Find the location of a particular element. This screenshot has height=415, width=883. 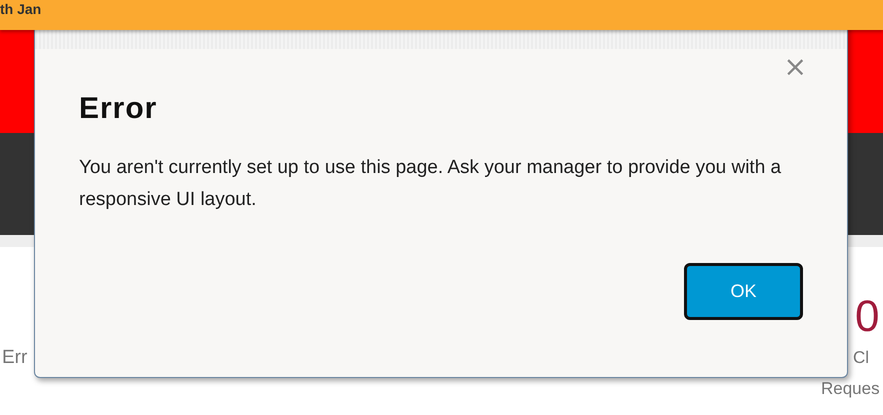

date-text: th Jan is located at coordinates (21, 9).